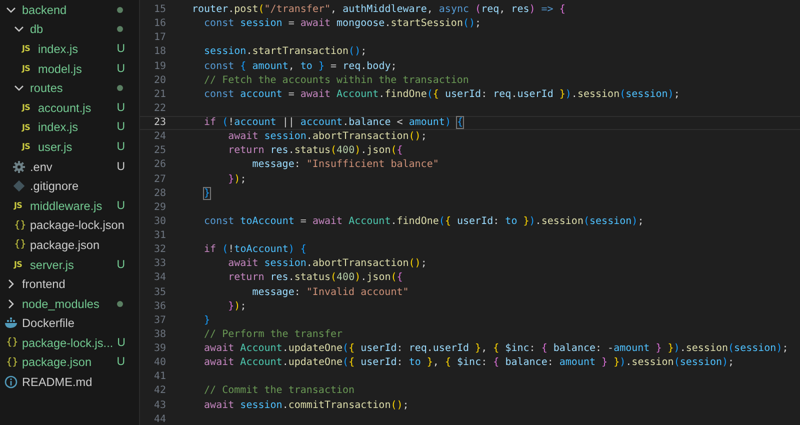 The image size is (800, 425). Describe the element at coordinates (69, 284) in the screenshot. I see `folder-item: frontend` at that location.